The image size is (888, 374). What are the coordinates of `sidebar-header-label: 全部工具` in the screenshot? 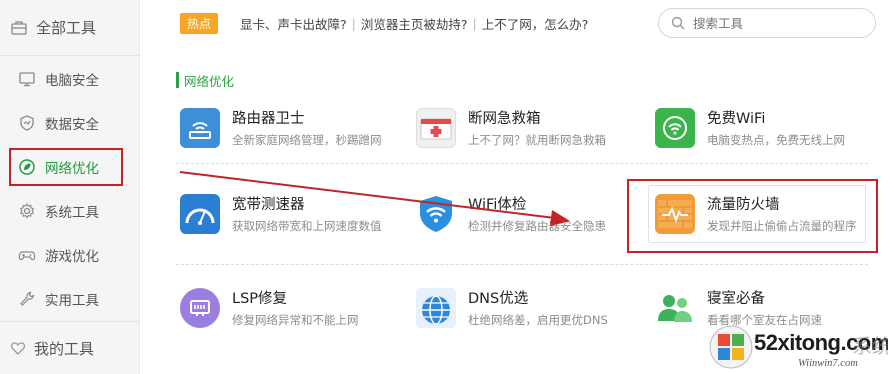 It's located at (66, 28).